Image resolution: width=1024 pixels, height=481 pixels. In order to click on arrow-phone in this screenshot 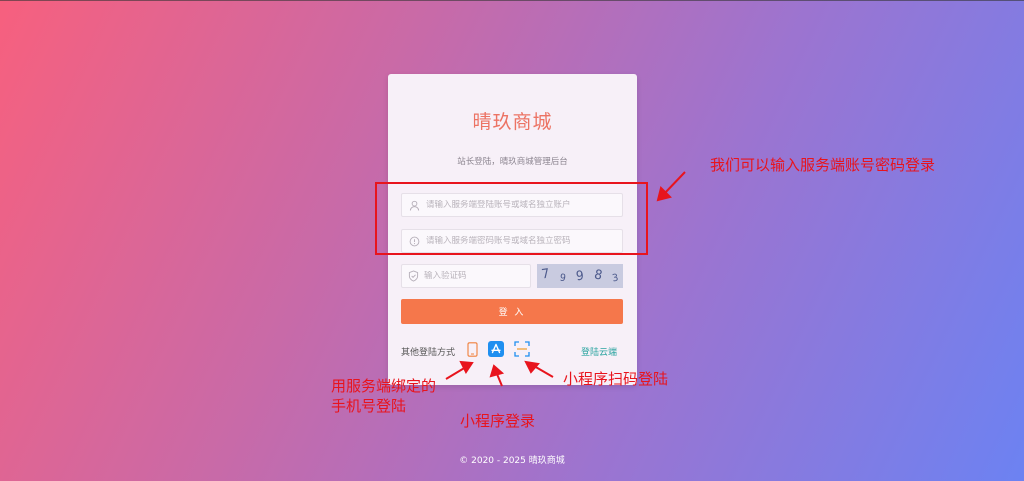, I will do `click(459, 370)`.